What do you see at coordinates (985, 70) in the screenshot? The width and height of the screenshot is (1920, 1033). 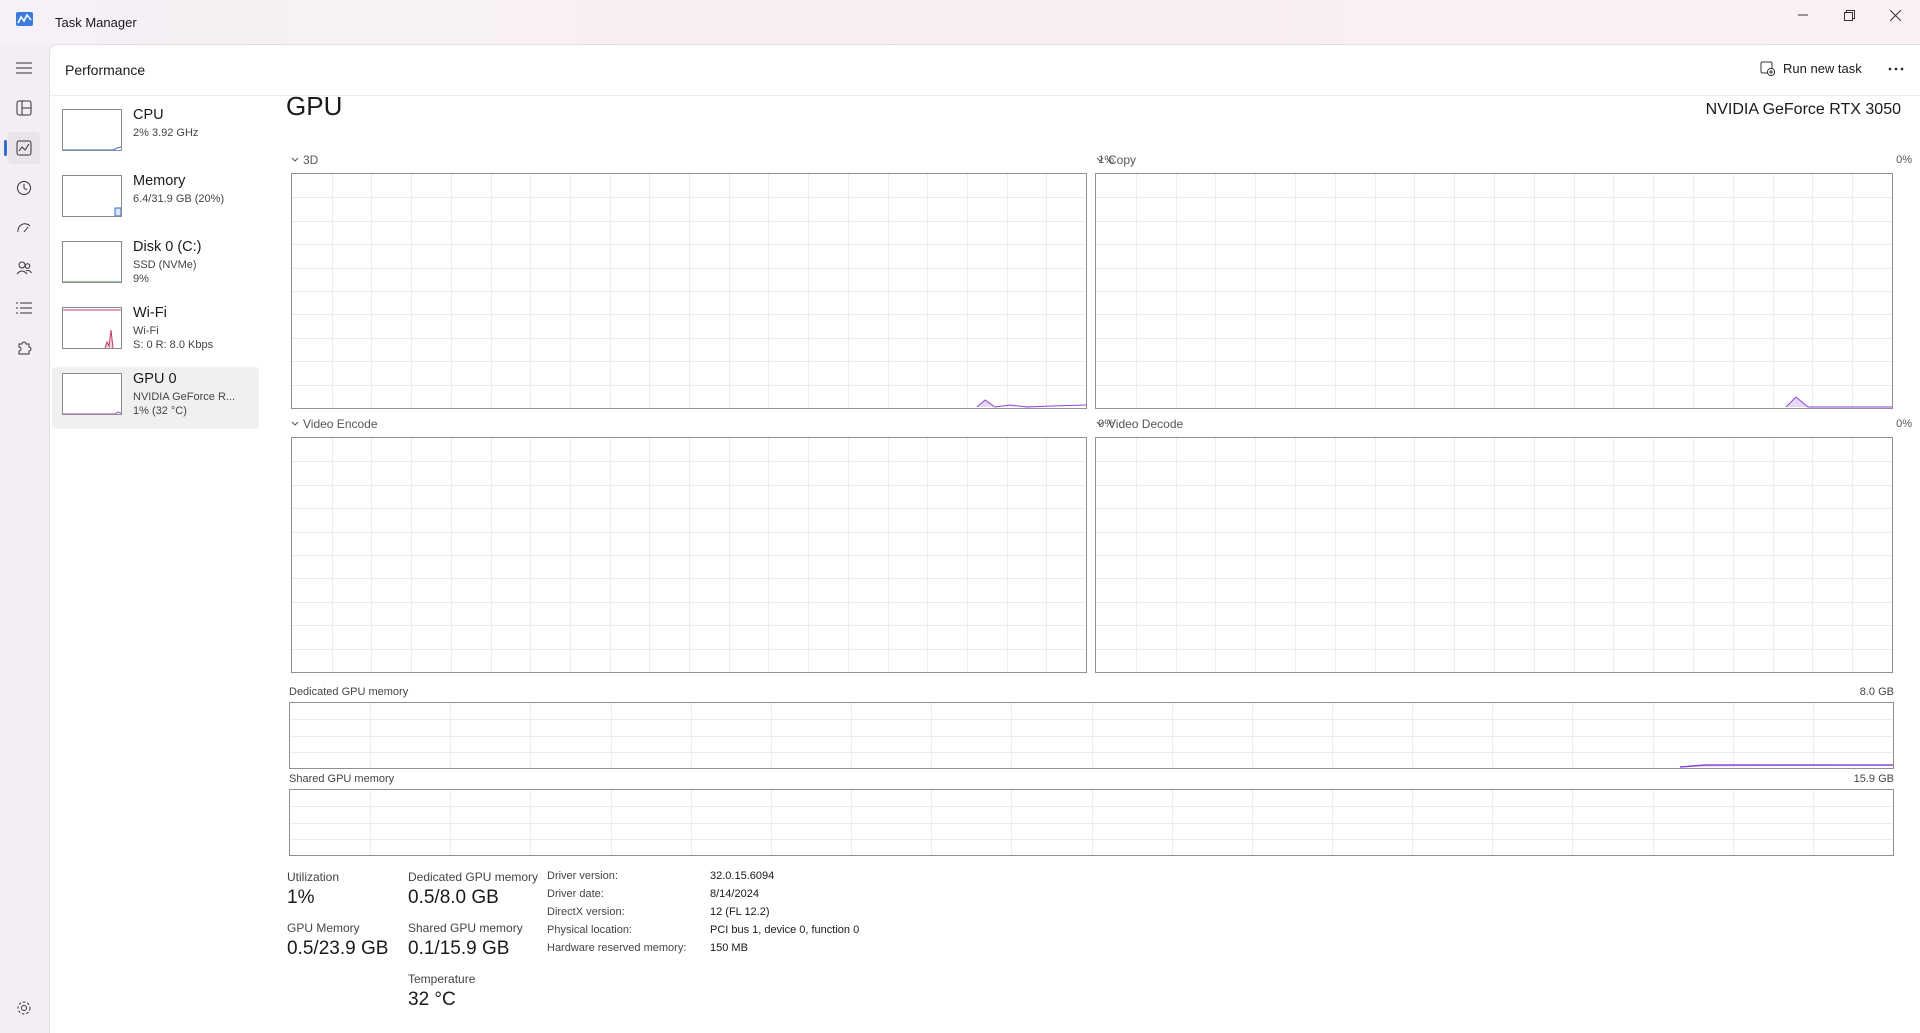 I see `page-header: Performance Run new task` at bounding box center [985, 70].